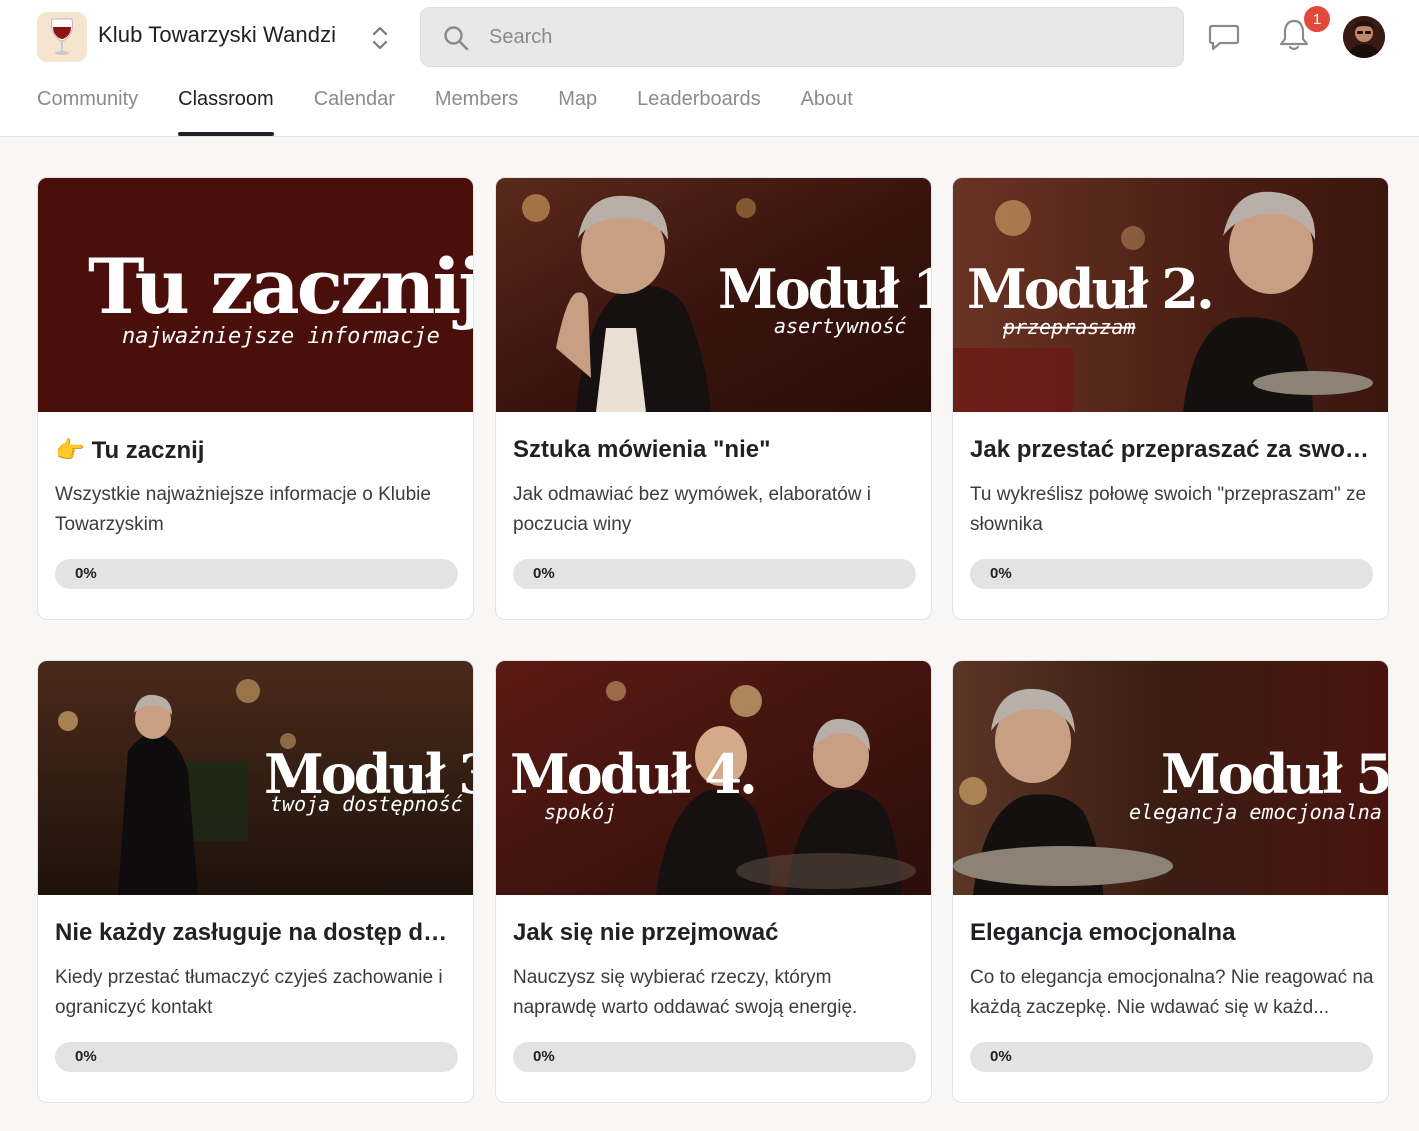 Image resolution: width=1419 pixels, height=1131 pixels. I want to click on course-cover: Tu zacznij najważniejsze informacje, so click(256, 295).